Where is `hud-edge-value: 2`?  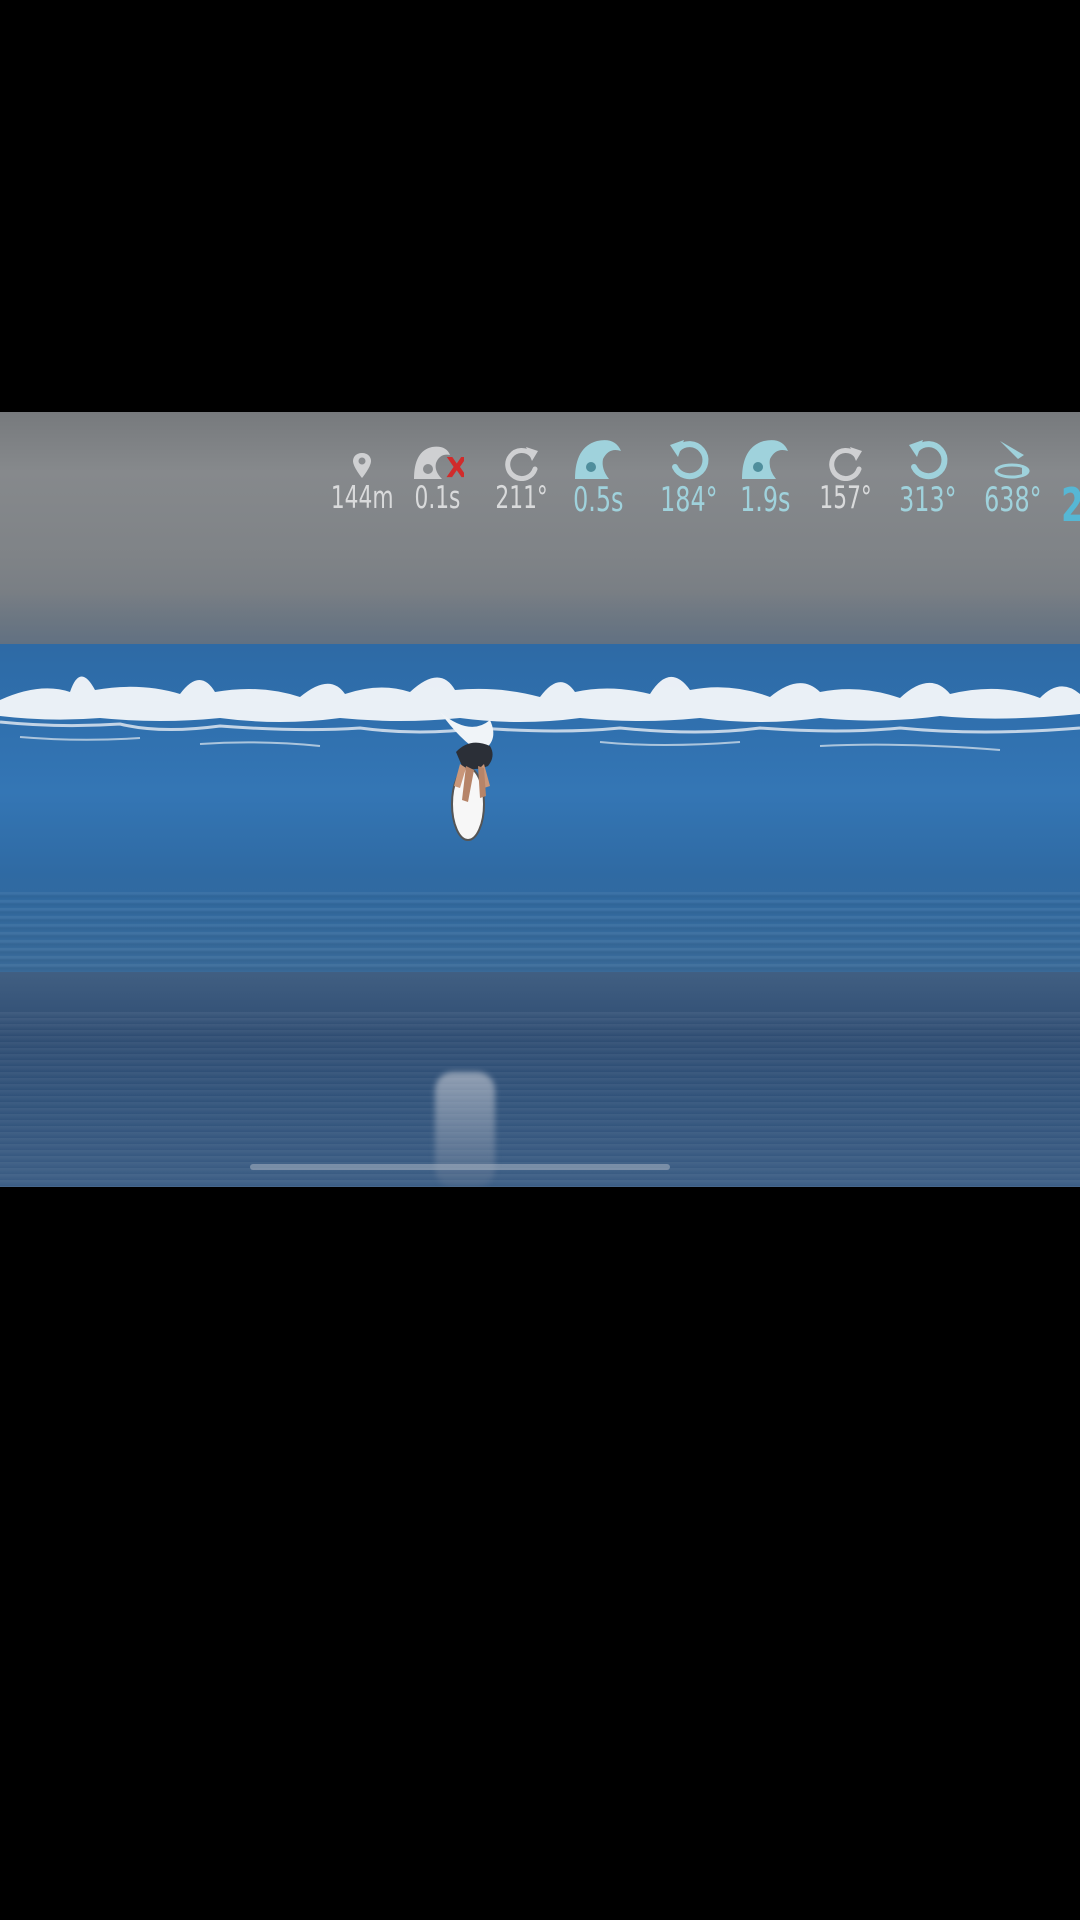 hud-edge-value: 2 is located at coordinates (1070, 505).